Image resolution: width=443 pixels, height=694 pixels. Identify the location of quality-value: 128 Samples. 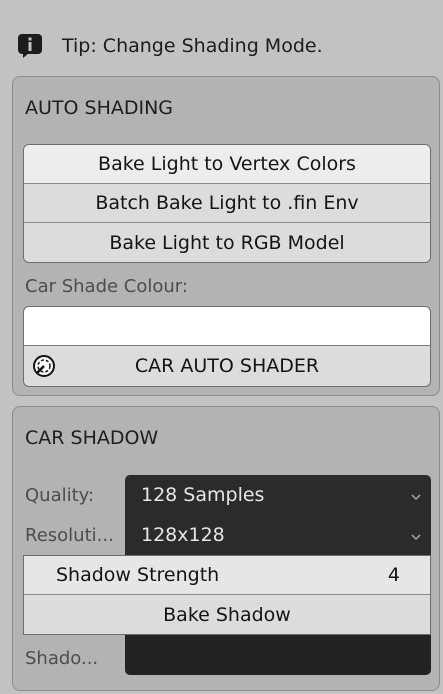
(203, 495).